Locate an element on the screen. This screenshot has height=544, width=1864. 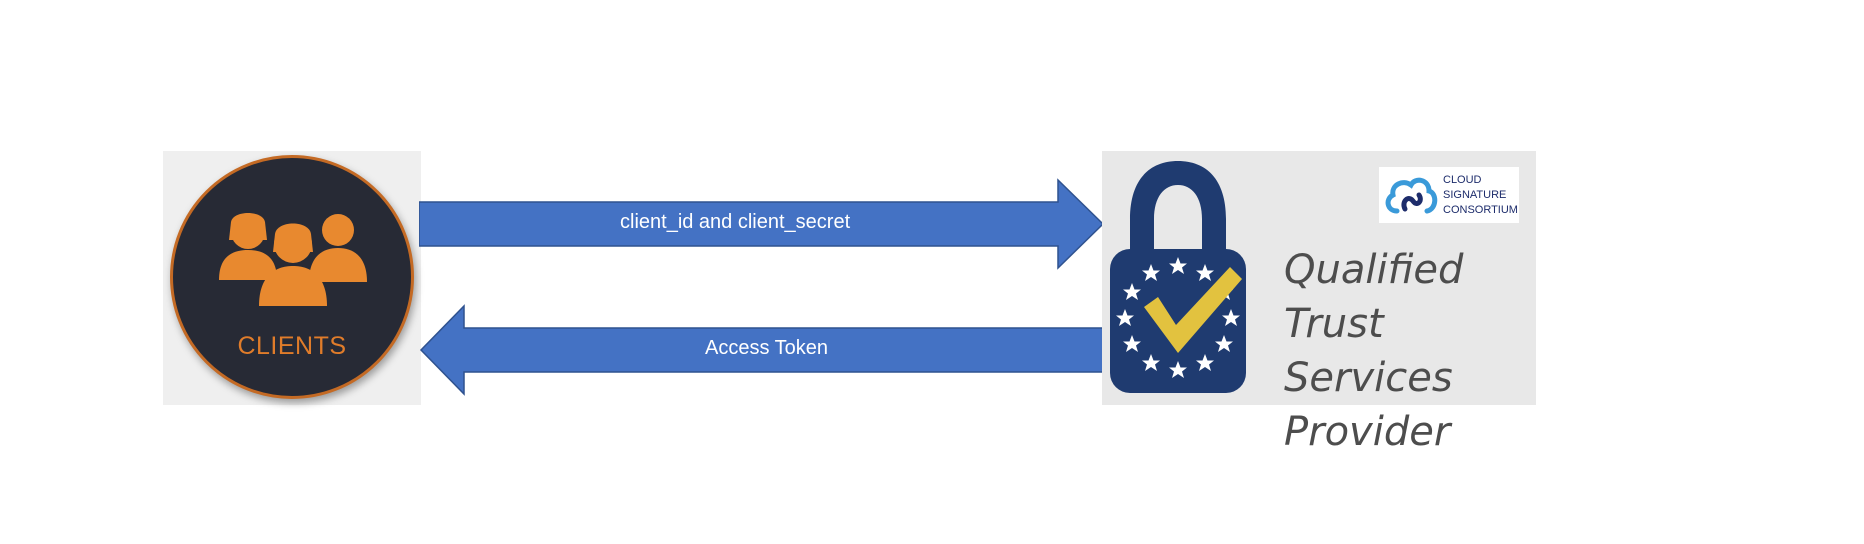
response-arrow-label: Access Token is located at coordinates (767, 348).